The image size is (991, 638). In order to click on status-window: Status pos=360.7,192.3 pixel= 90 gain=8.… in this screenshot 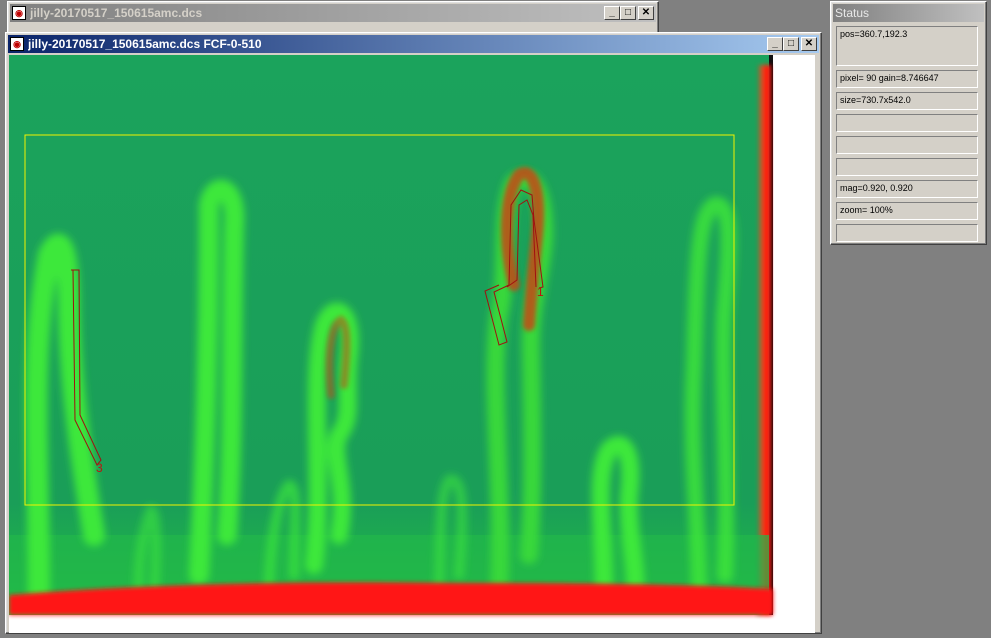, I will do `click(908, 123)`.